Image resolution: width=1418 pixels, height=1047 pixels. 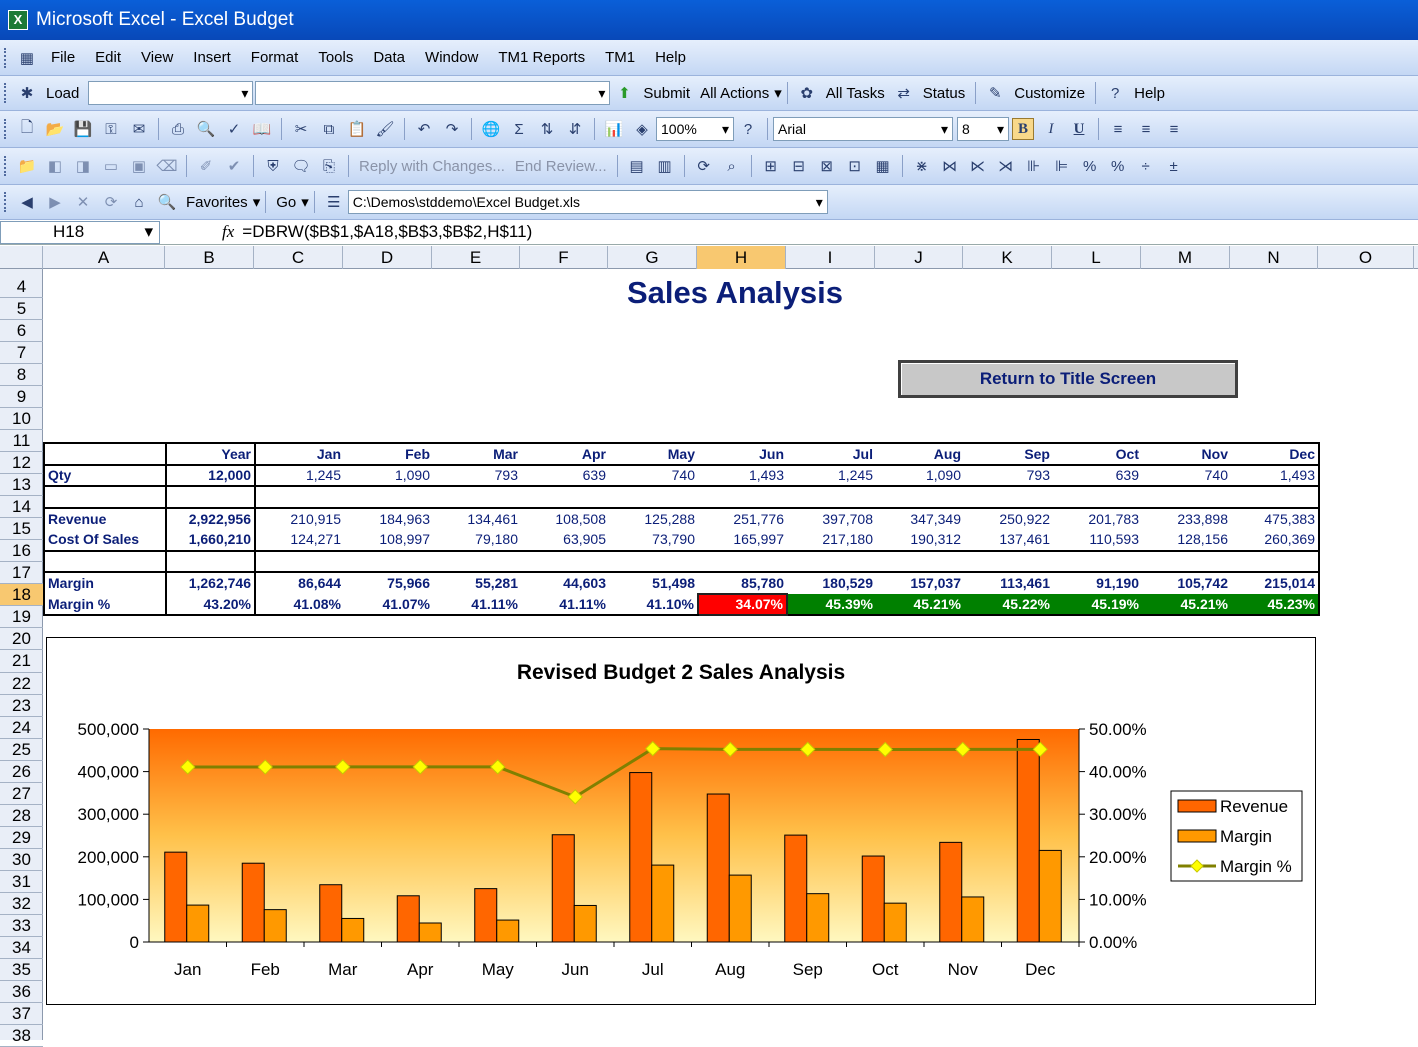 I want to click on cell: 55,281, so click(x=477, y=582).